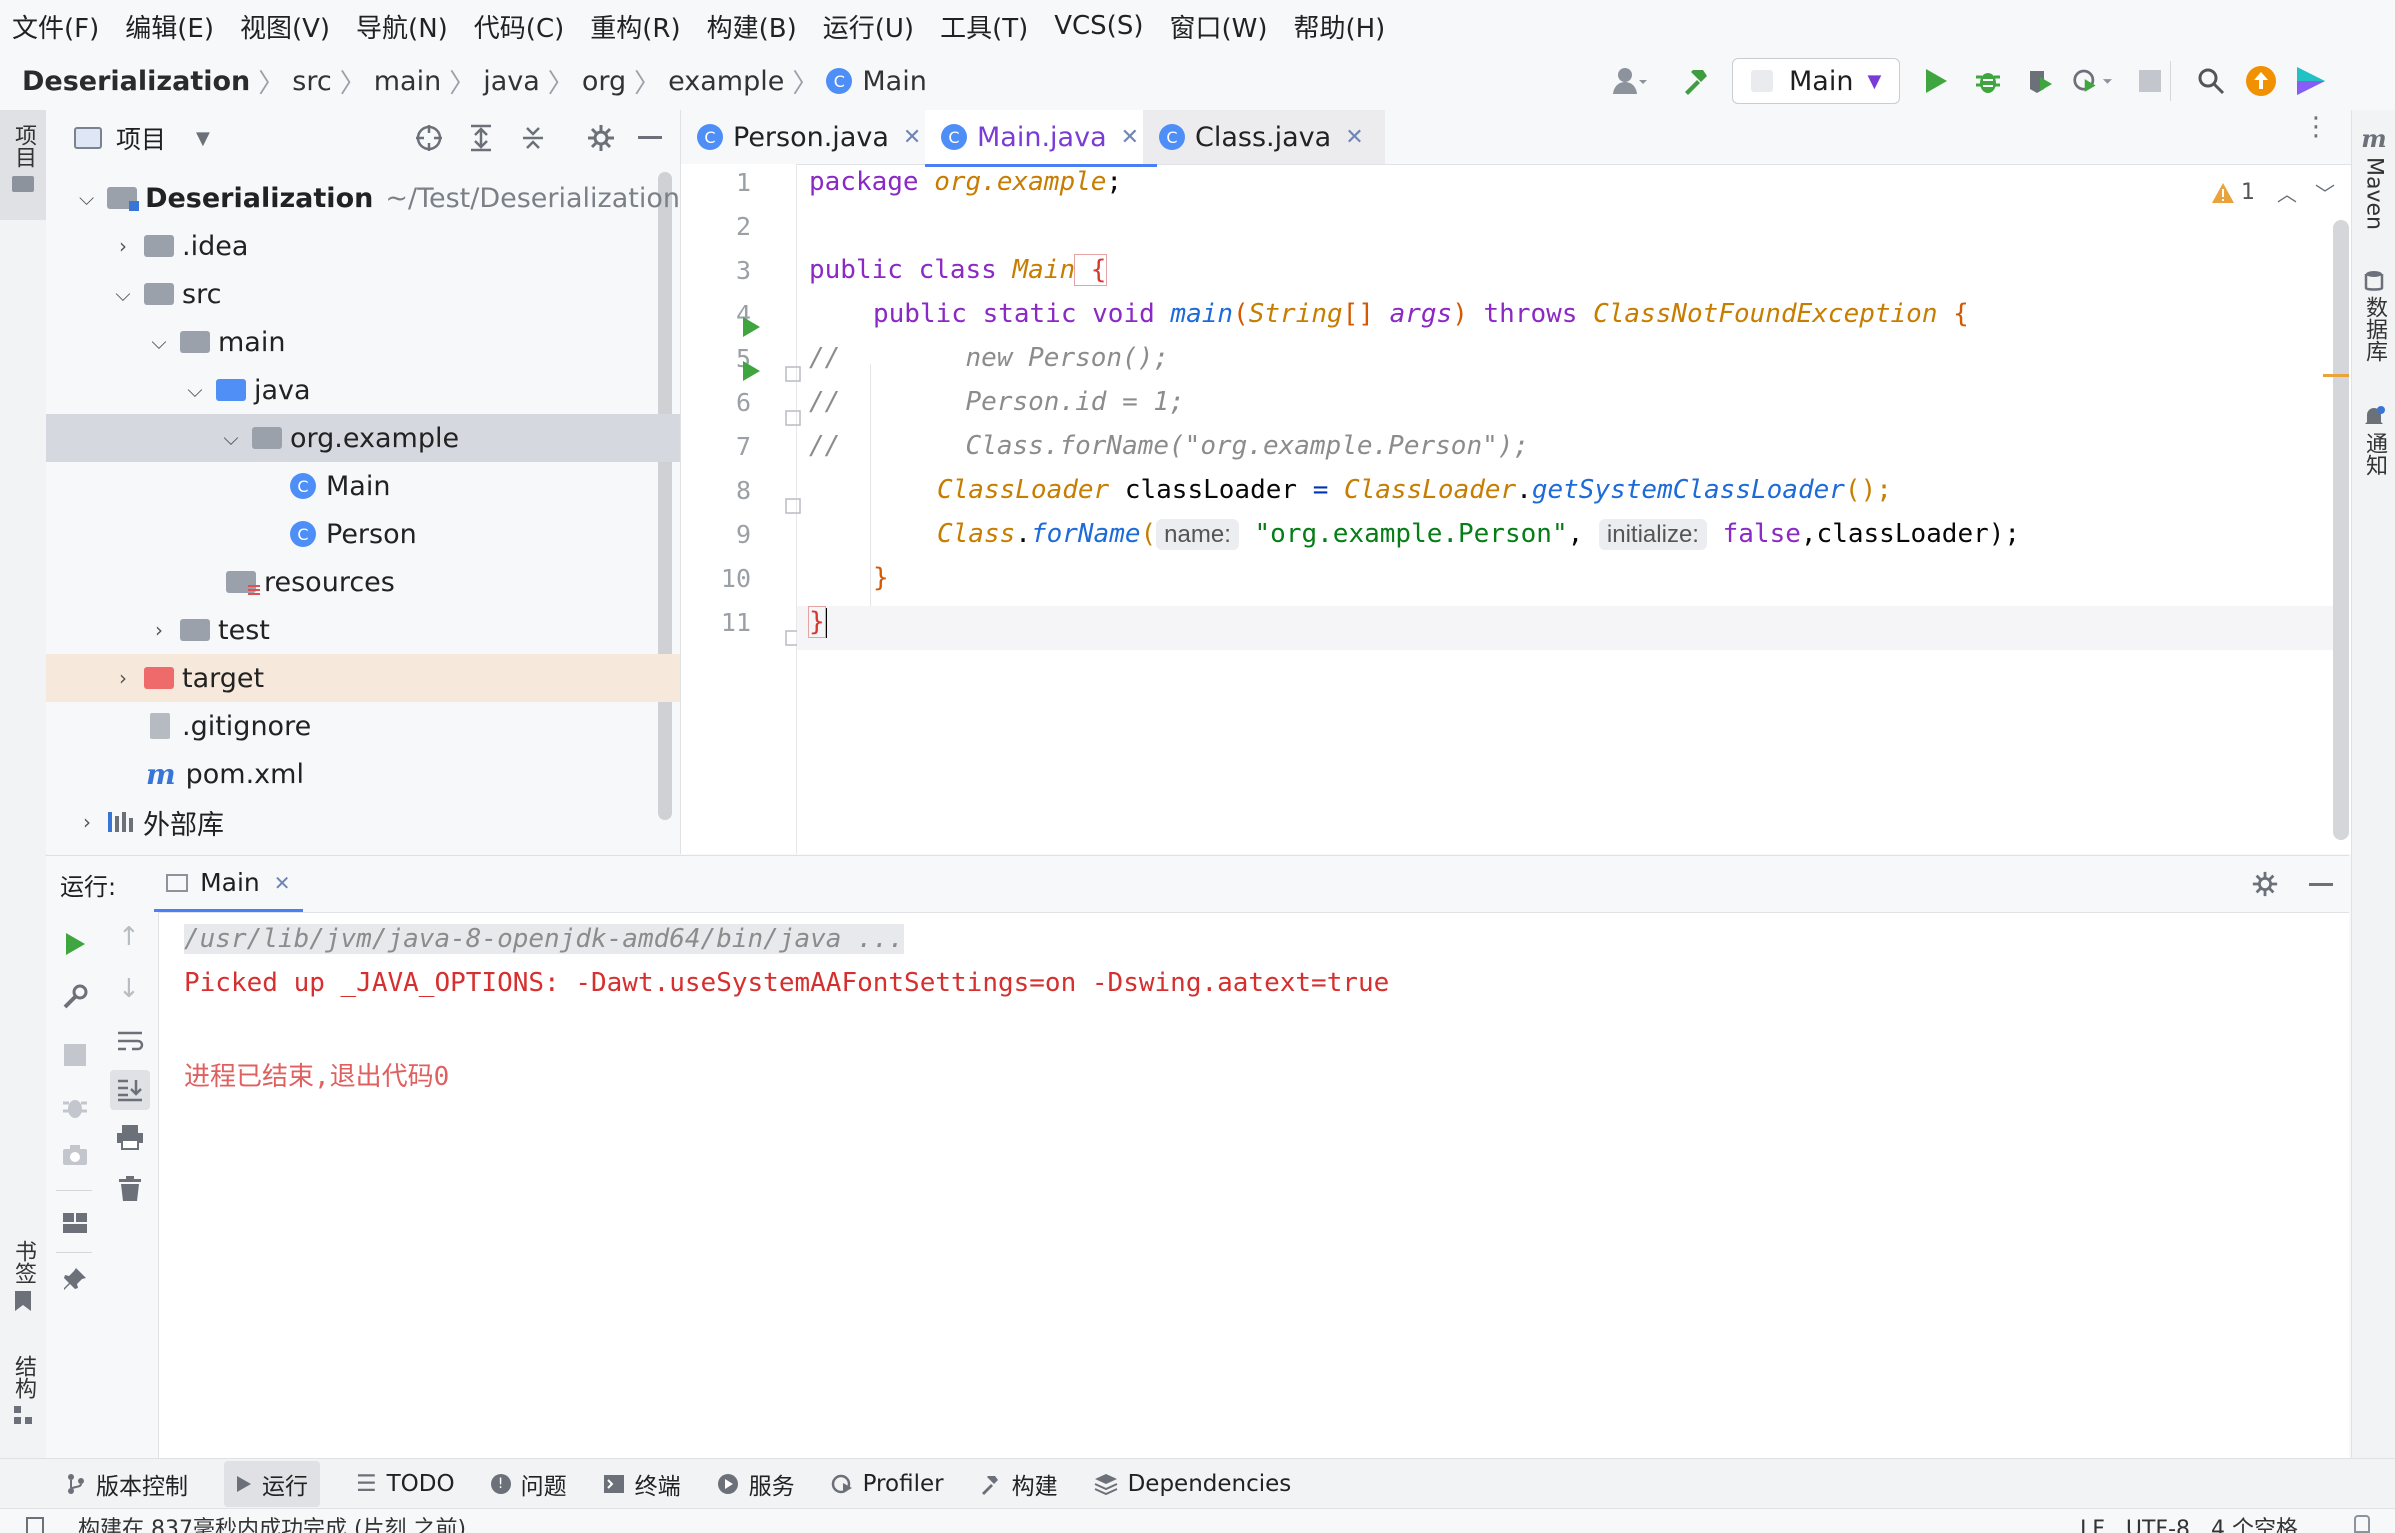 Image resolution: width=2395 pixels, height=1533 pixels. What do you see at coordinates (285, 26) in the screenshot?
I see `menu-view: 视图(V)` at bounding box center [285, 26].